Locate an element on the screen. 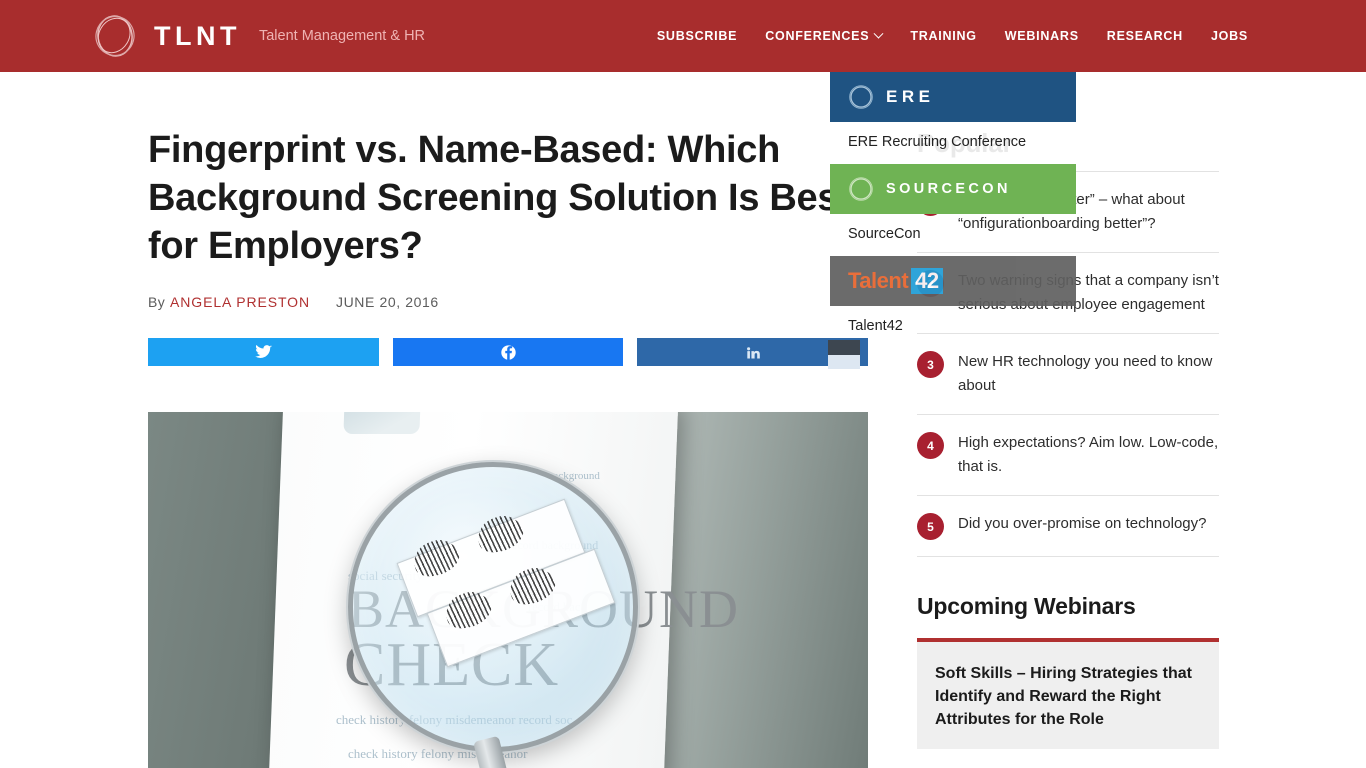 Image resolution: width=1366 pixels, height=768 pixels. linkedin-in-icon is located at coordinates (753, 352).